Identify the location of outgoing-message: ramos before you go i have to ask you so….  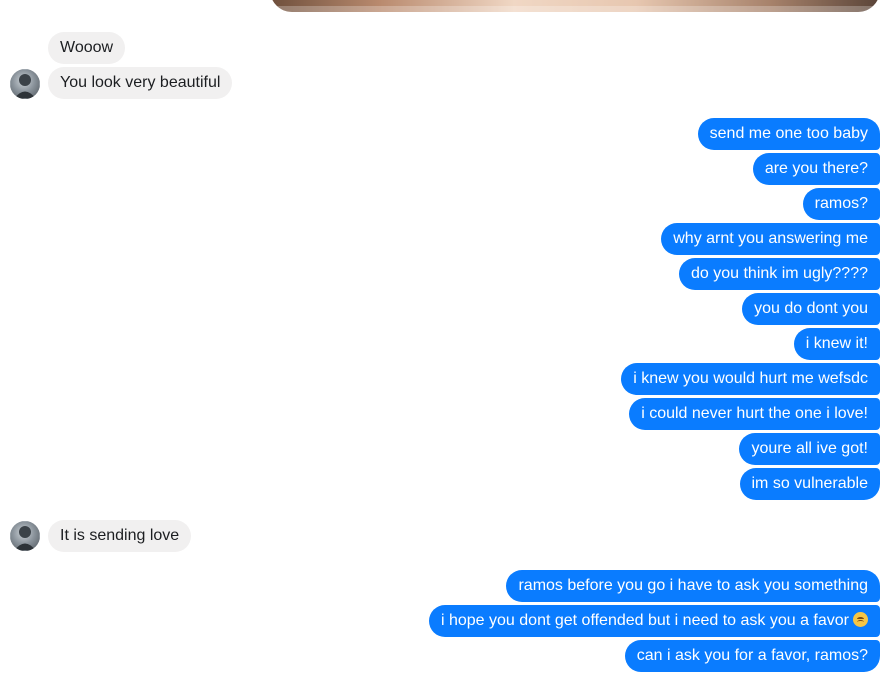
(693, 586).